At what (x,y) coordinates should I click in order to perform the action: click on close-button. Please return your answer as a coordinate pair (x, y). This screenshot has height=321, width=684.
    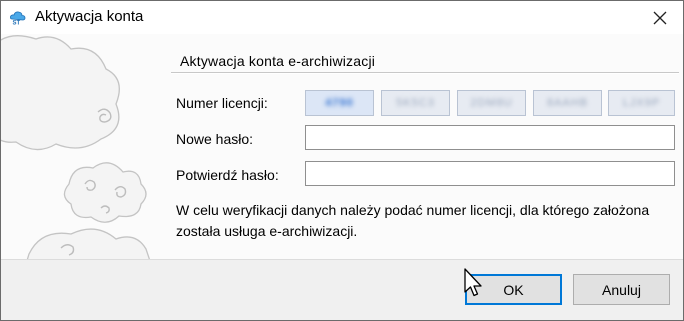
    Looking at the image, I should click on (660, 17).